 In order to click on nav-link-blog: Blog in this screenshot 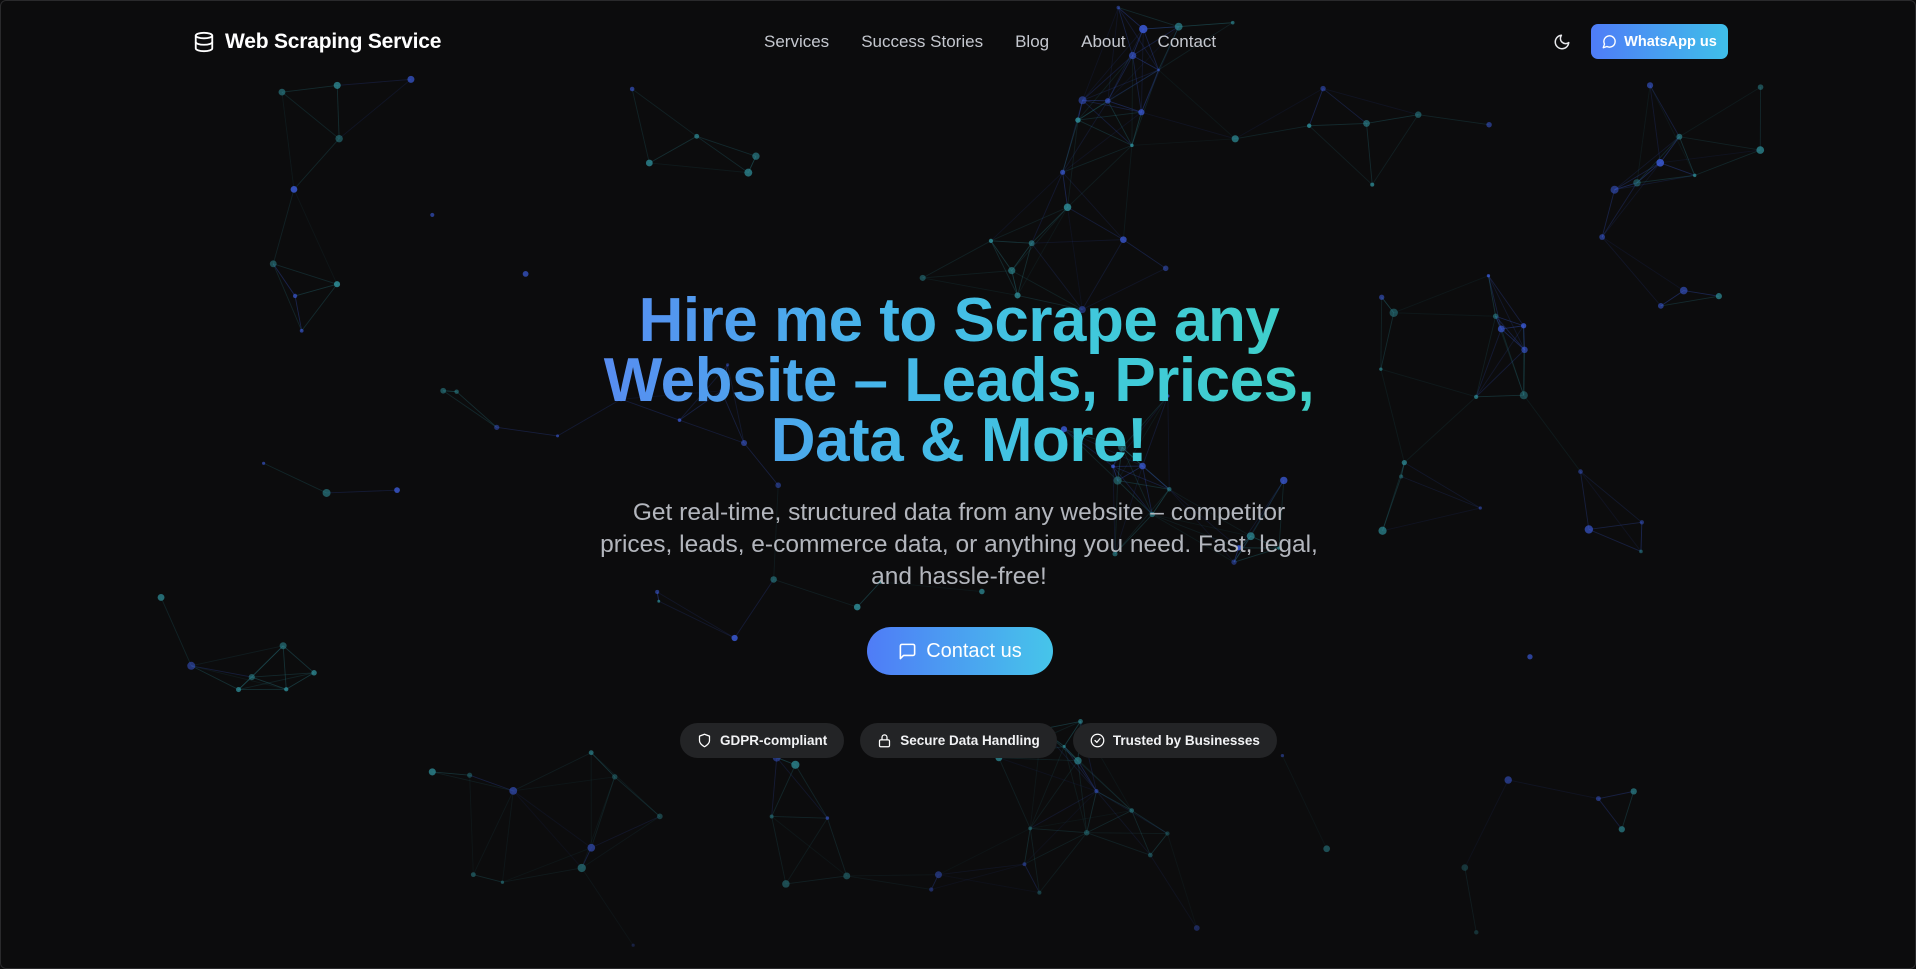, I will do `click(1032, 42)`.